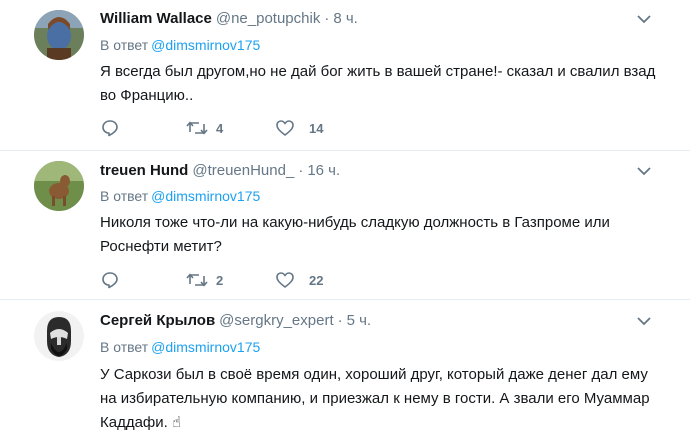 The width and height of the screenshot is (690, 439). I want to click on tweet-time: 8 ч., so click(345, 18).